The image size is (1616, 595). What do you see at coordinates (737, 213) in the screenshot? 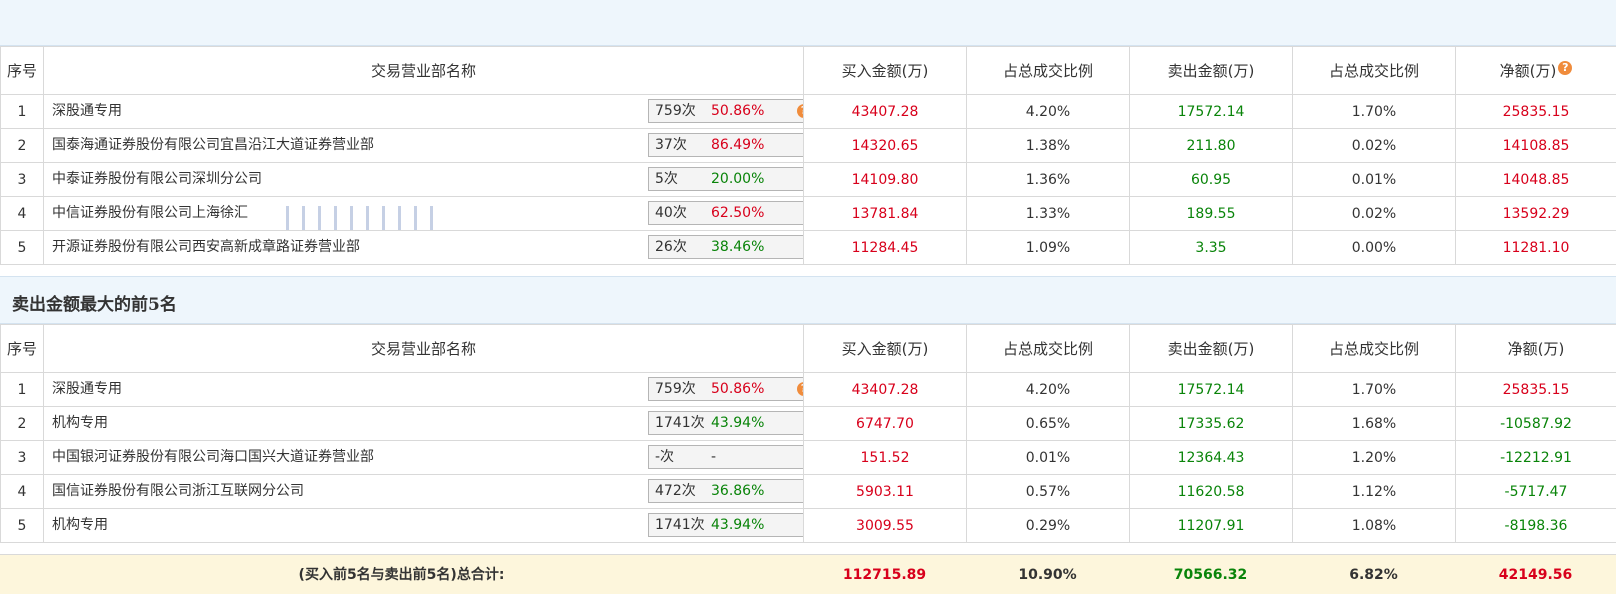
I see `win-rate: 62.50%` at bounding box center [737, 213].